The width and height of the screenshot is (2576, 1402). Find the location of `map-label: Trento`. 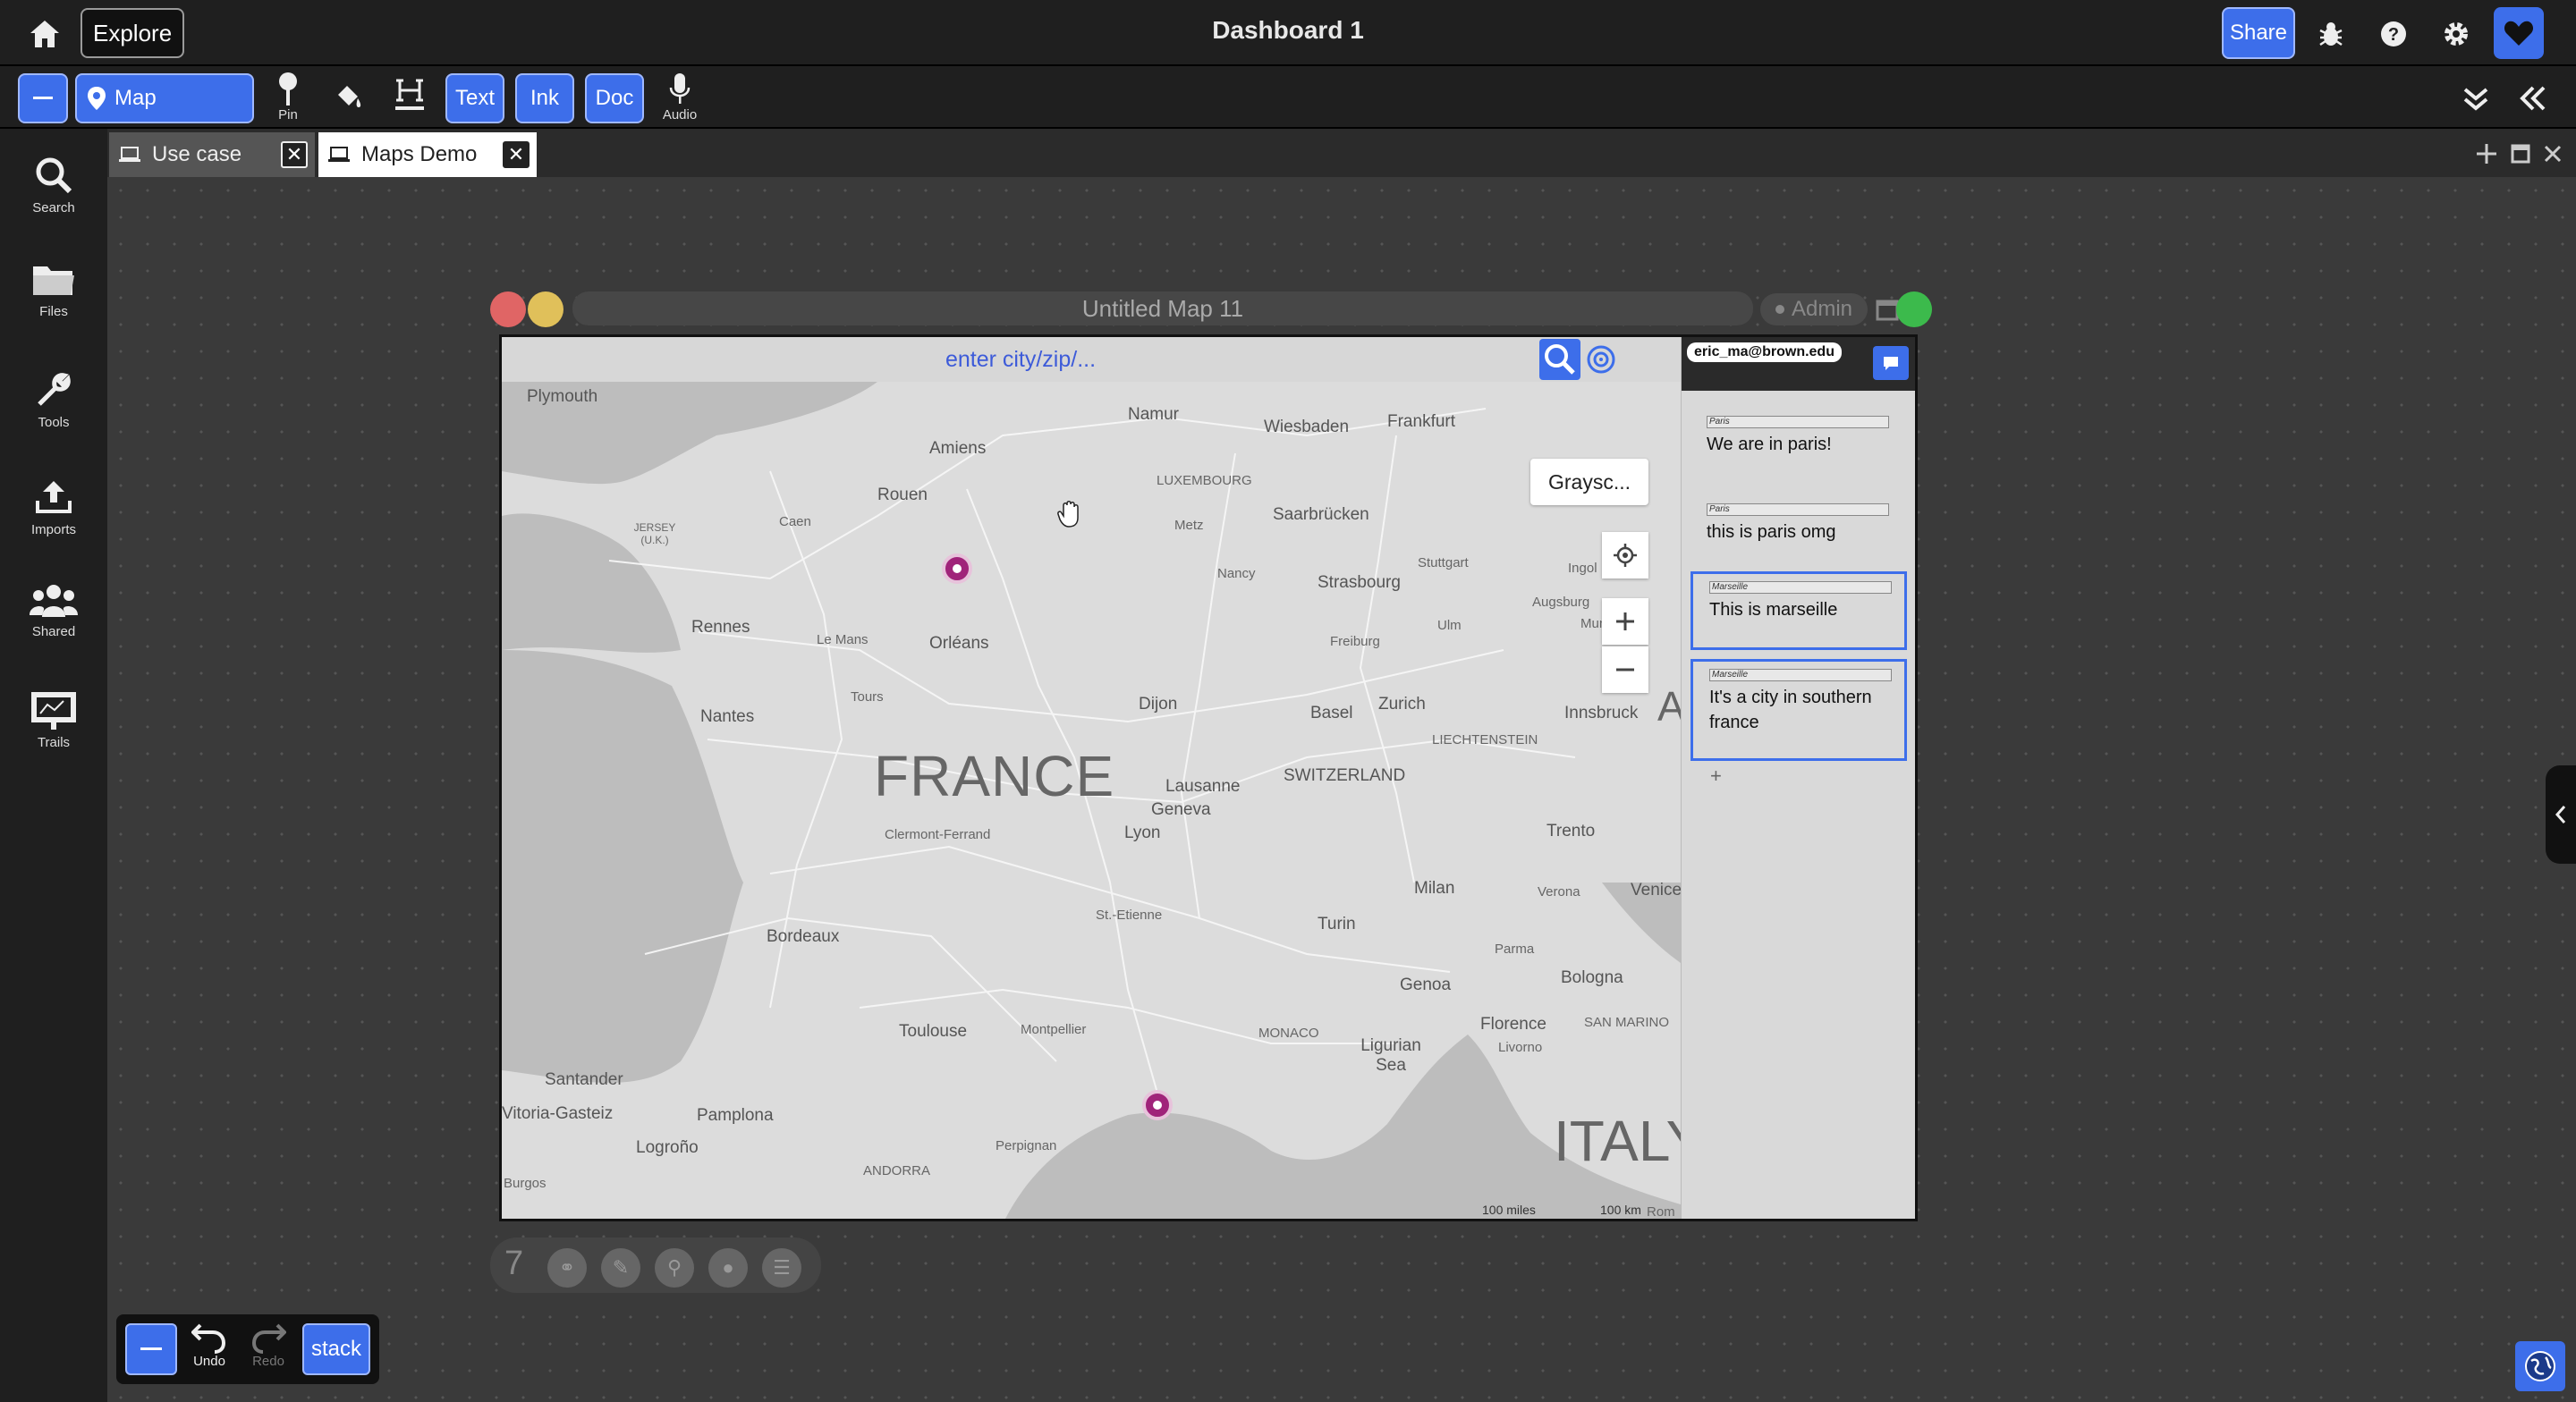

map-label: Trento is located at coordinates (1571, 831).